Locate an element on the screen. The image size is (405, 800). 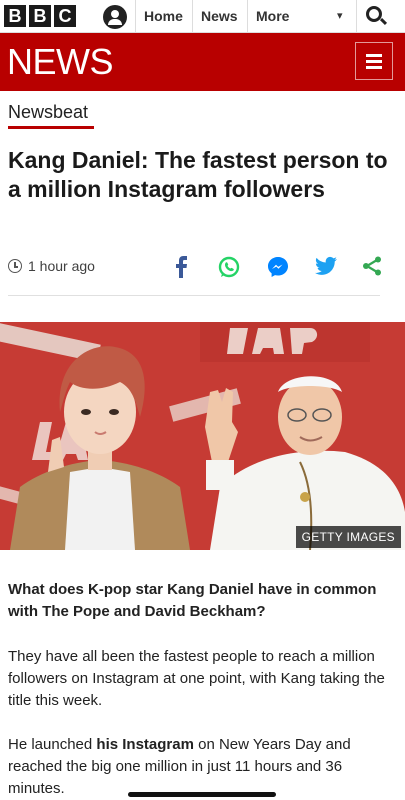
timestamp-row: 1 hour ago is located at coordinates (51, 266).